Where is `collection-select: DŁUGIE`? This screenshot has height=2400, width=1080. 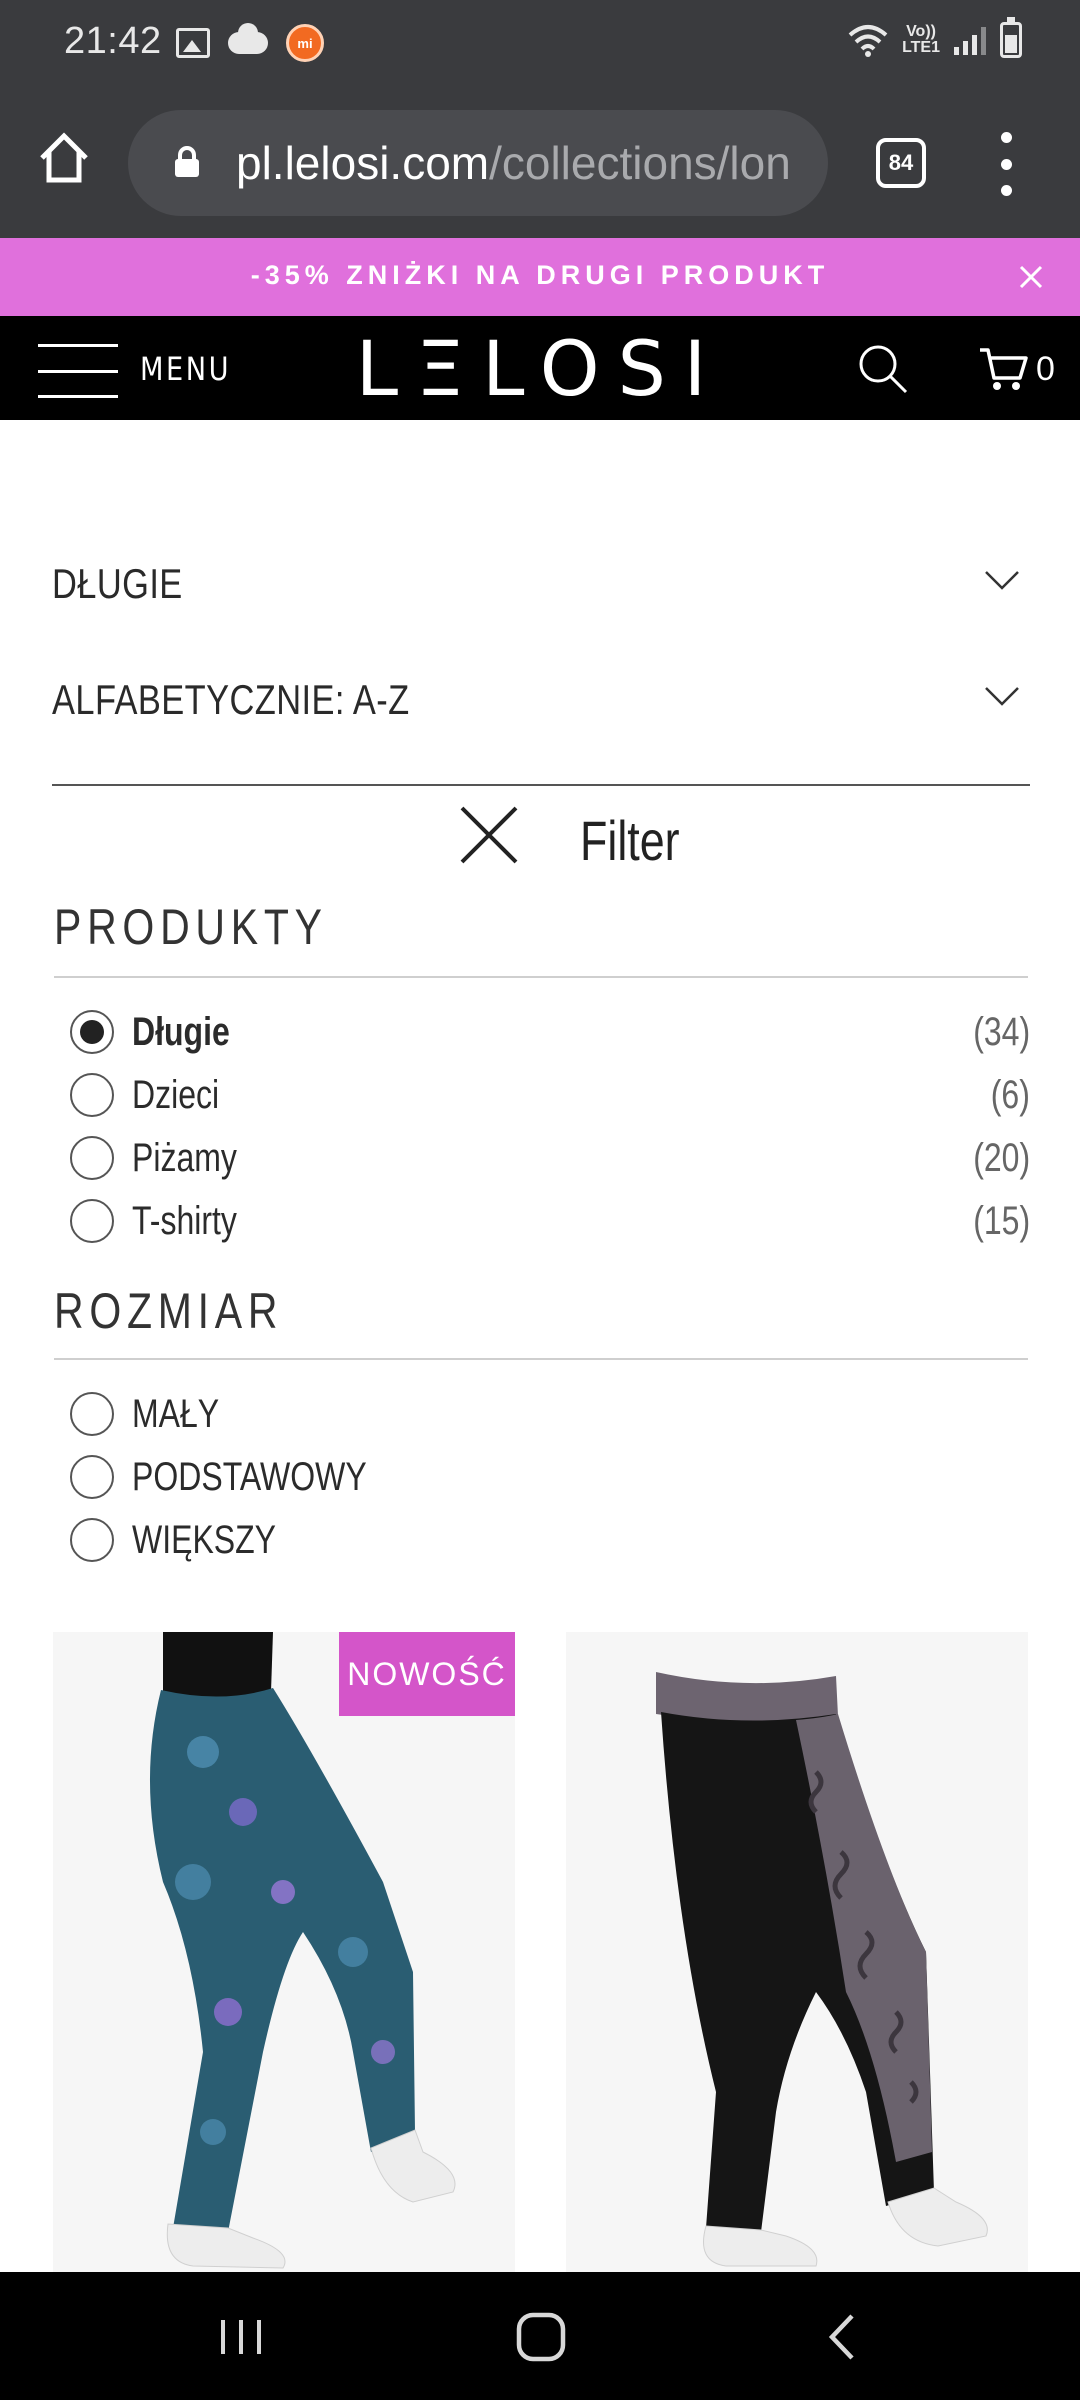 collection-select: DŁUGIE is located at coordinates (541, 583).